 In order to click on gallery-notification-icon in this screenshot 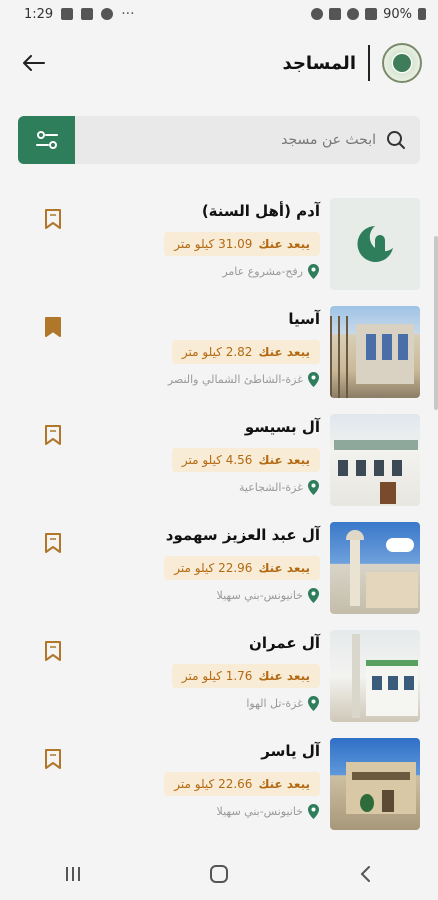, I will do `click(67, 14)`.